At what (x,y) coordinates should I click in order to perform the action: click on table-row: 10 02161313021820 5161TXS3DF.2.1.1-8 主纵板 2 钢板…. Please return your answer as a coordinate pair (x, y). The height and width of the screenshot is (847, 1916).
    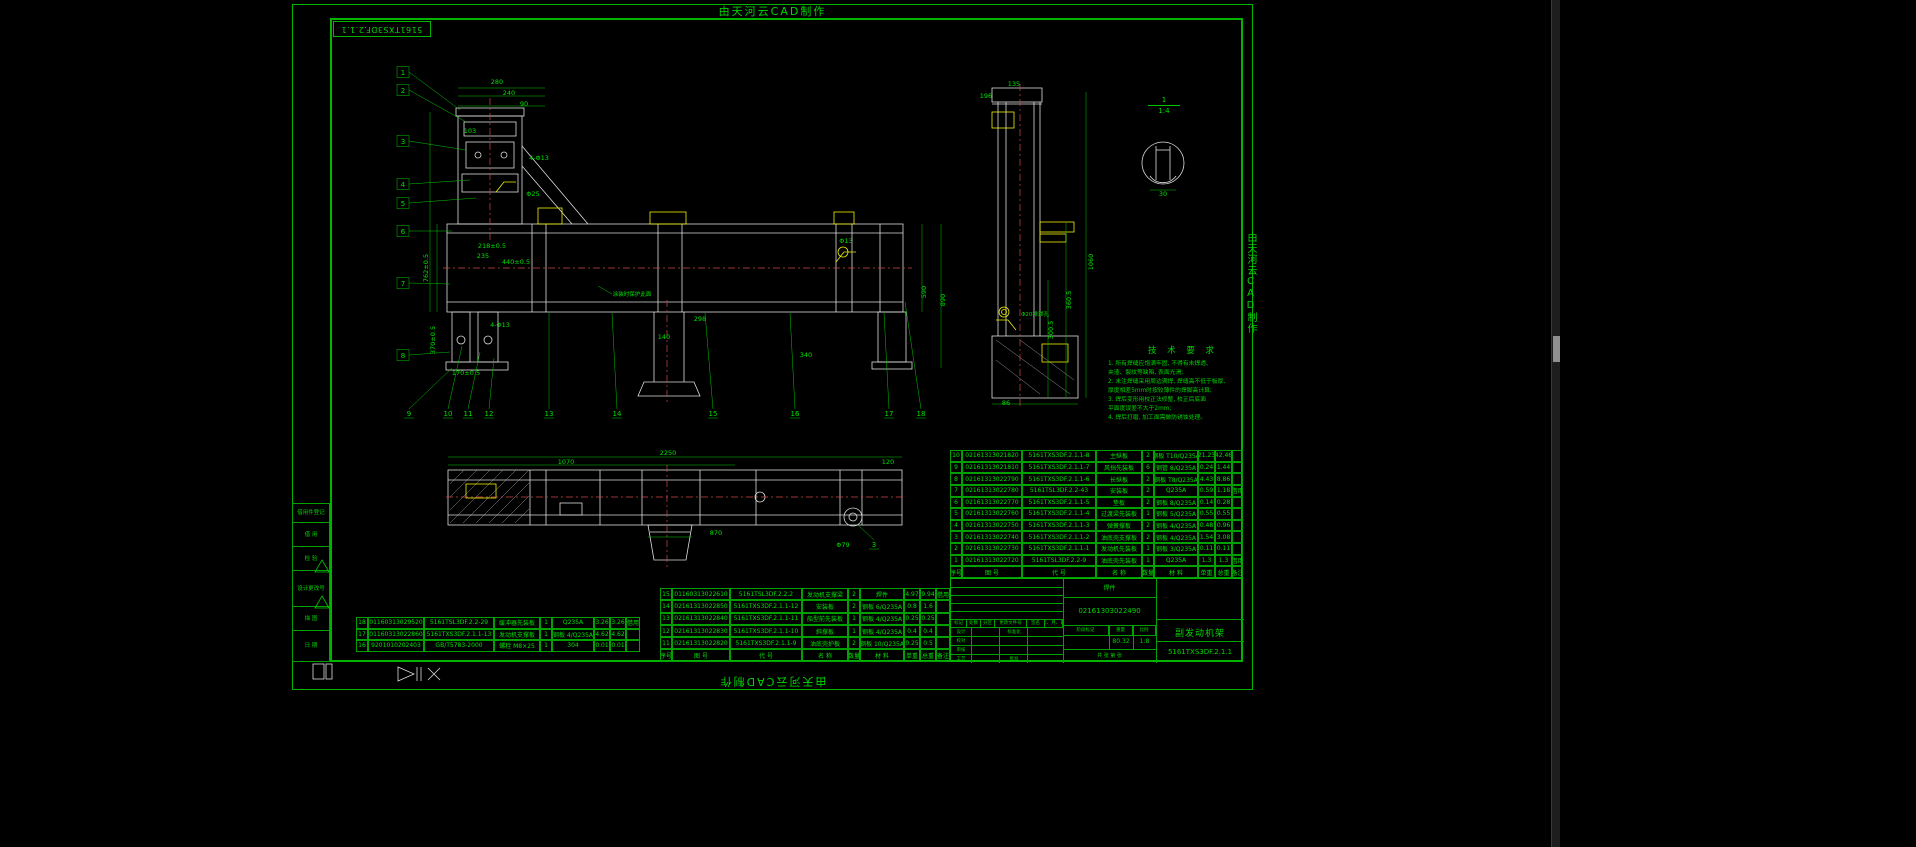
    Looking at the image, I should click on (1096, 456).